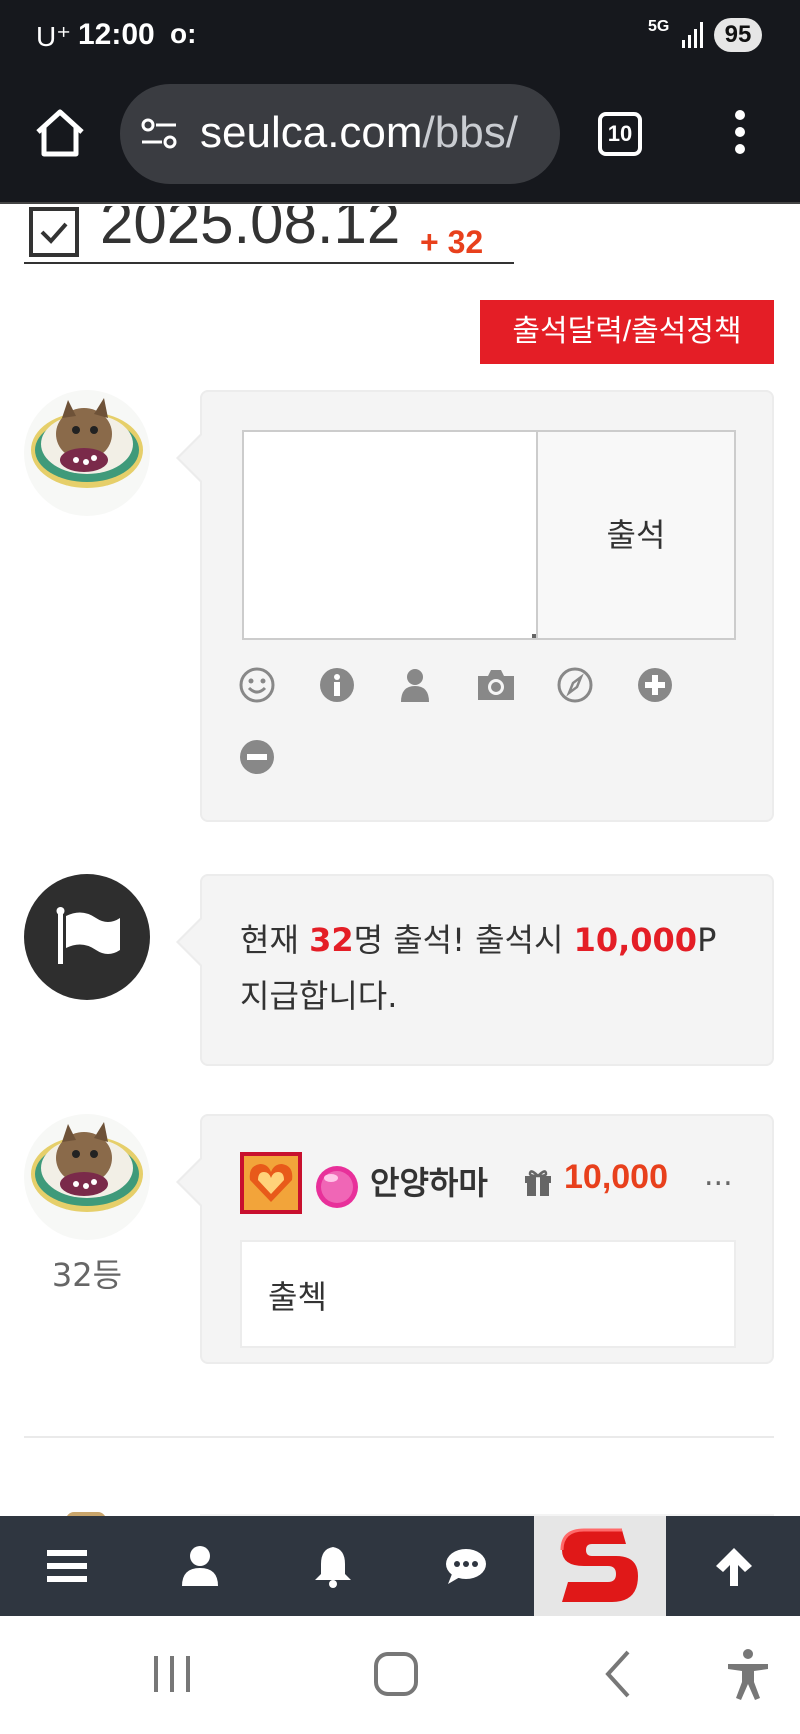 This screenshot has width=800, height=1734. I want to click on bell-icon, so click(333, 1567).